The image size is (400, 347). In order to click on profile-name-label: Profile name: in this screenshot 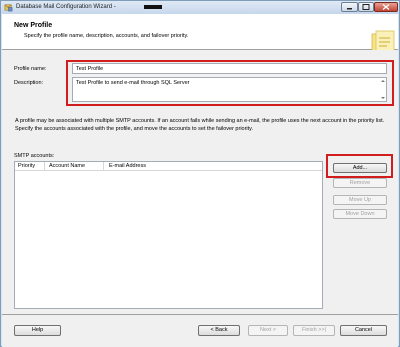, I will do `click(30, 69)`.